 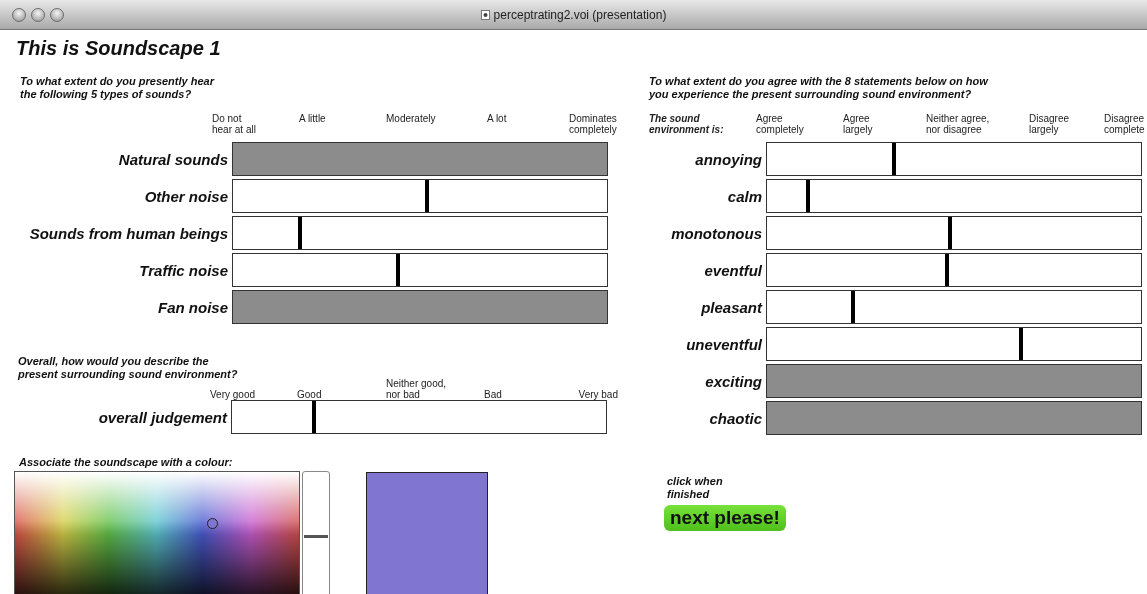 I want to click on colour-field, so click(x=157, y=532).